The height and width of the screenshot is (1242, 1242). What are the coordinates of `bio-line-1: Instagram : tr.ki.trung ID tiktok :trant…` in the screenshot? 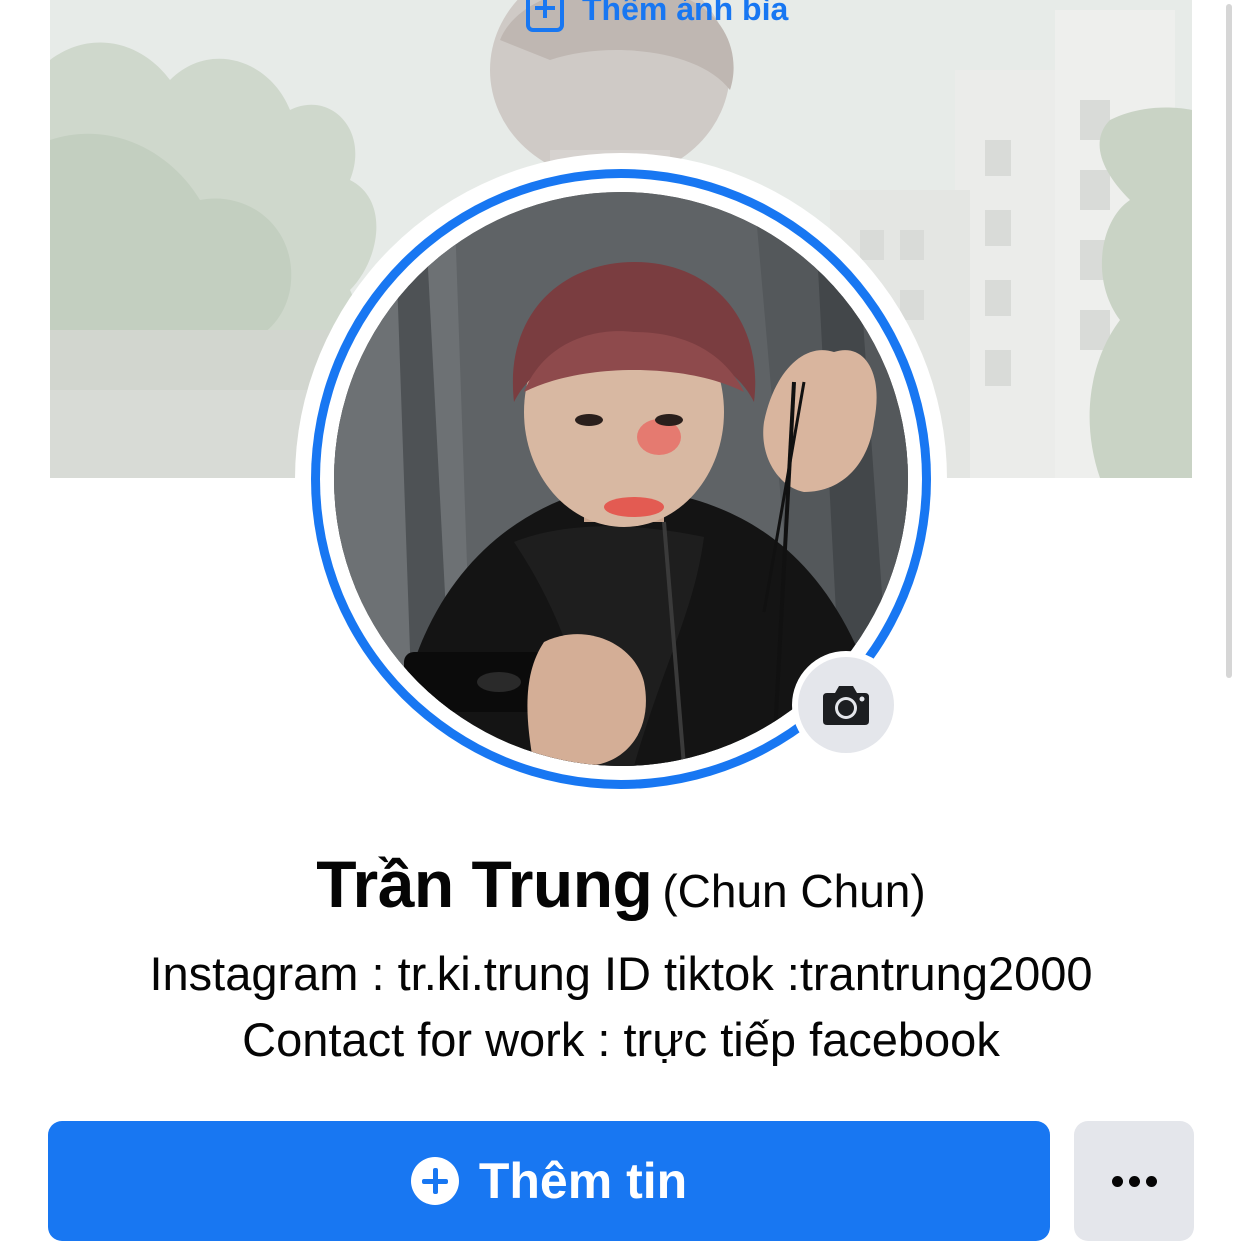 It's located at (621, 973).